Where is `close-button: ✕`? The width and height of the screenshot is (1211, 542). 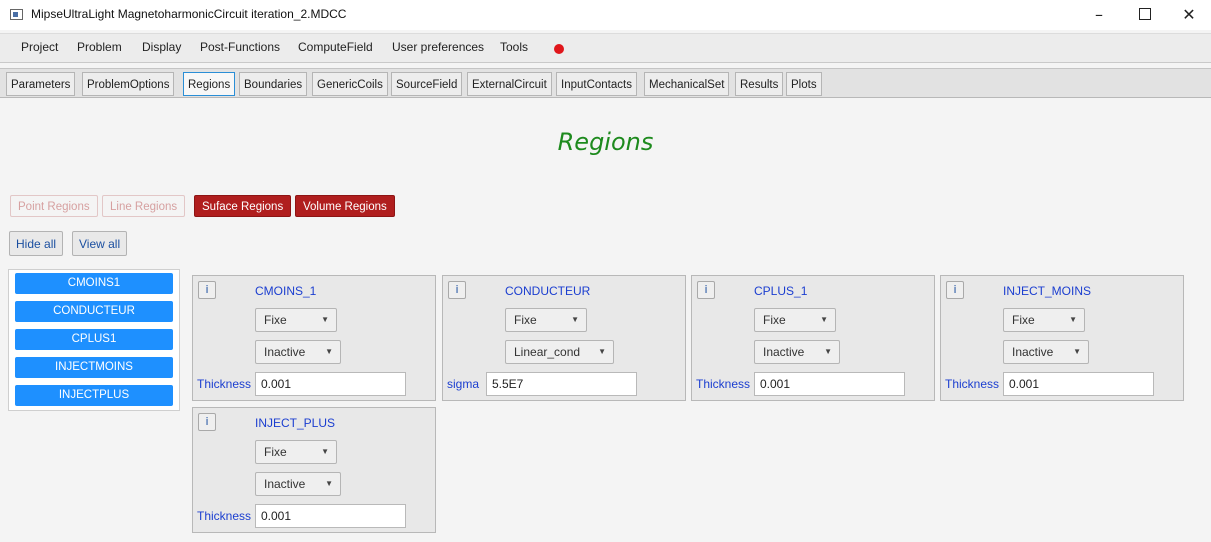
close-button: ✕ is located at coordinates (1188, 15).